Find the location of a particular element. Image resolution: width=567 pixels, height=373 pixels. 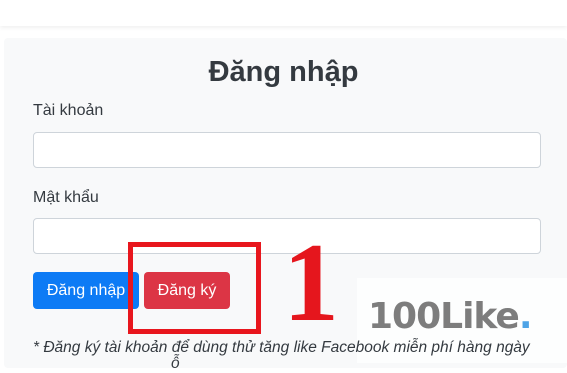

login-button: Đăng nhập is located at coordinates (86, 290).